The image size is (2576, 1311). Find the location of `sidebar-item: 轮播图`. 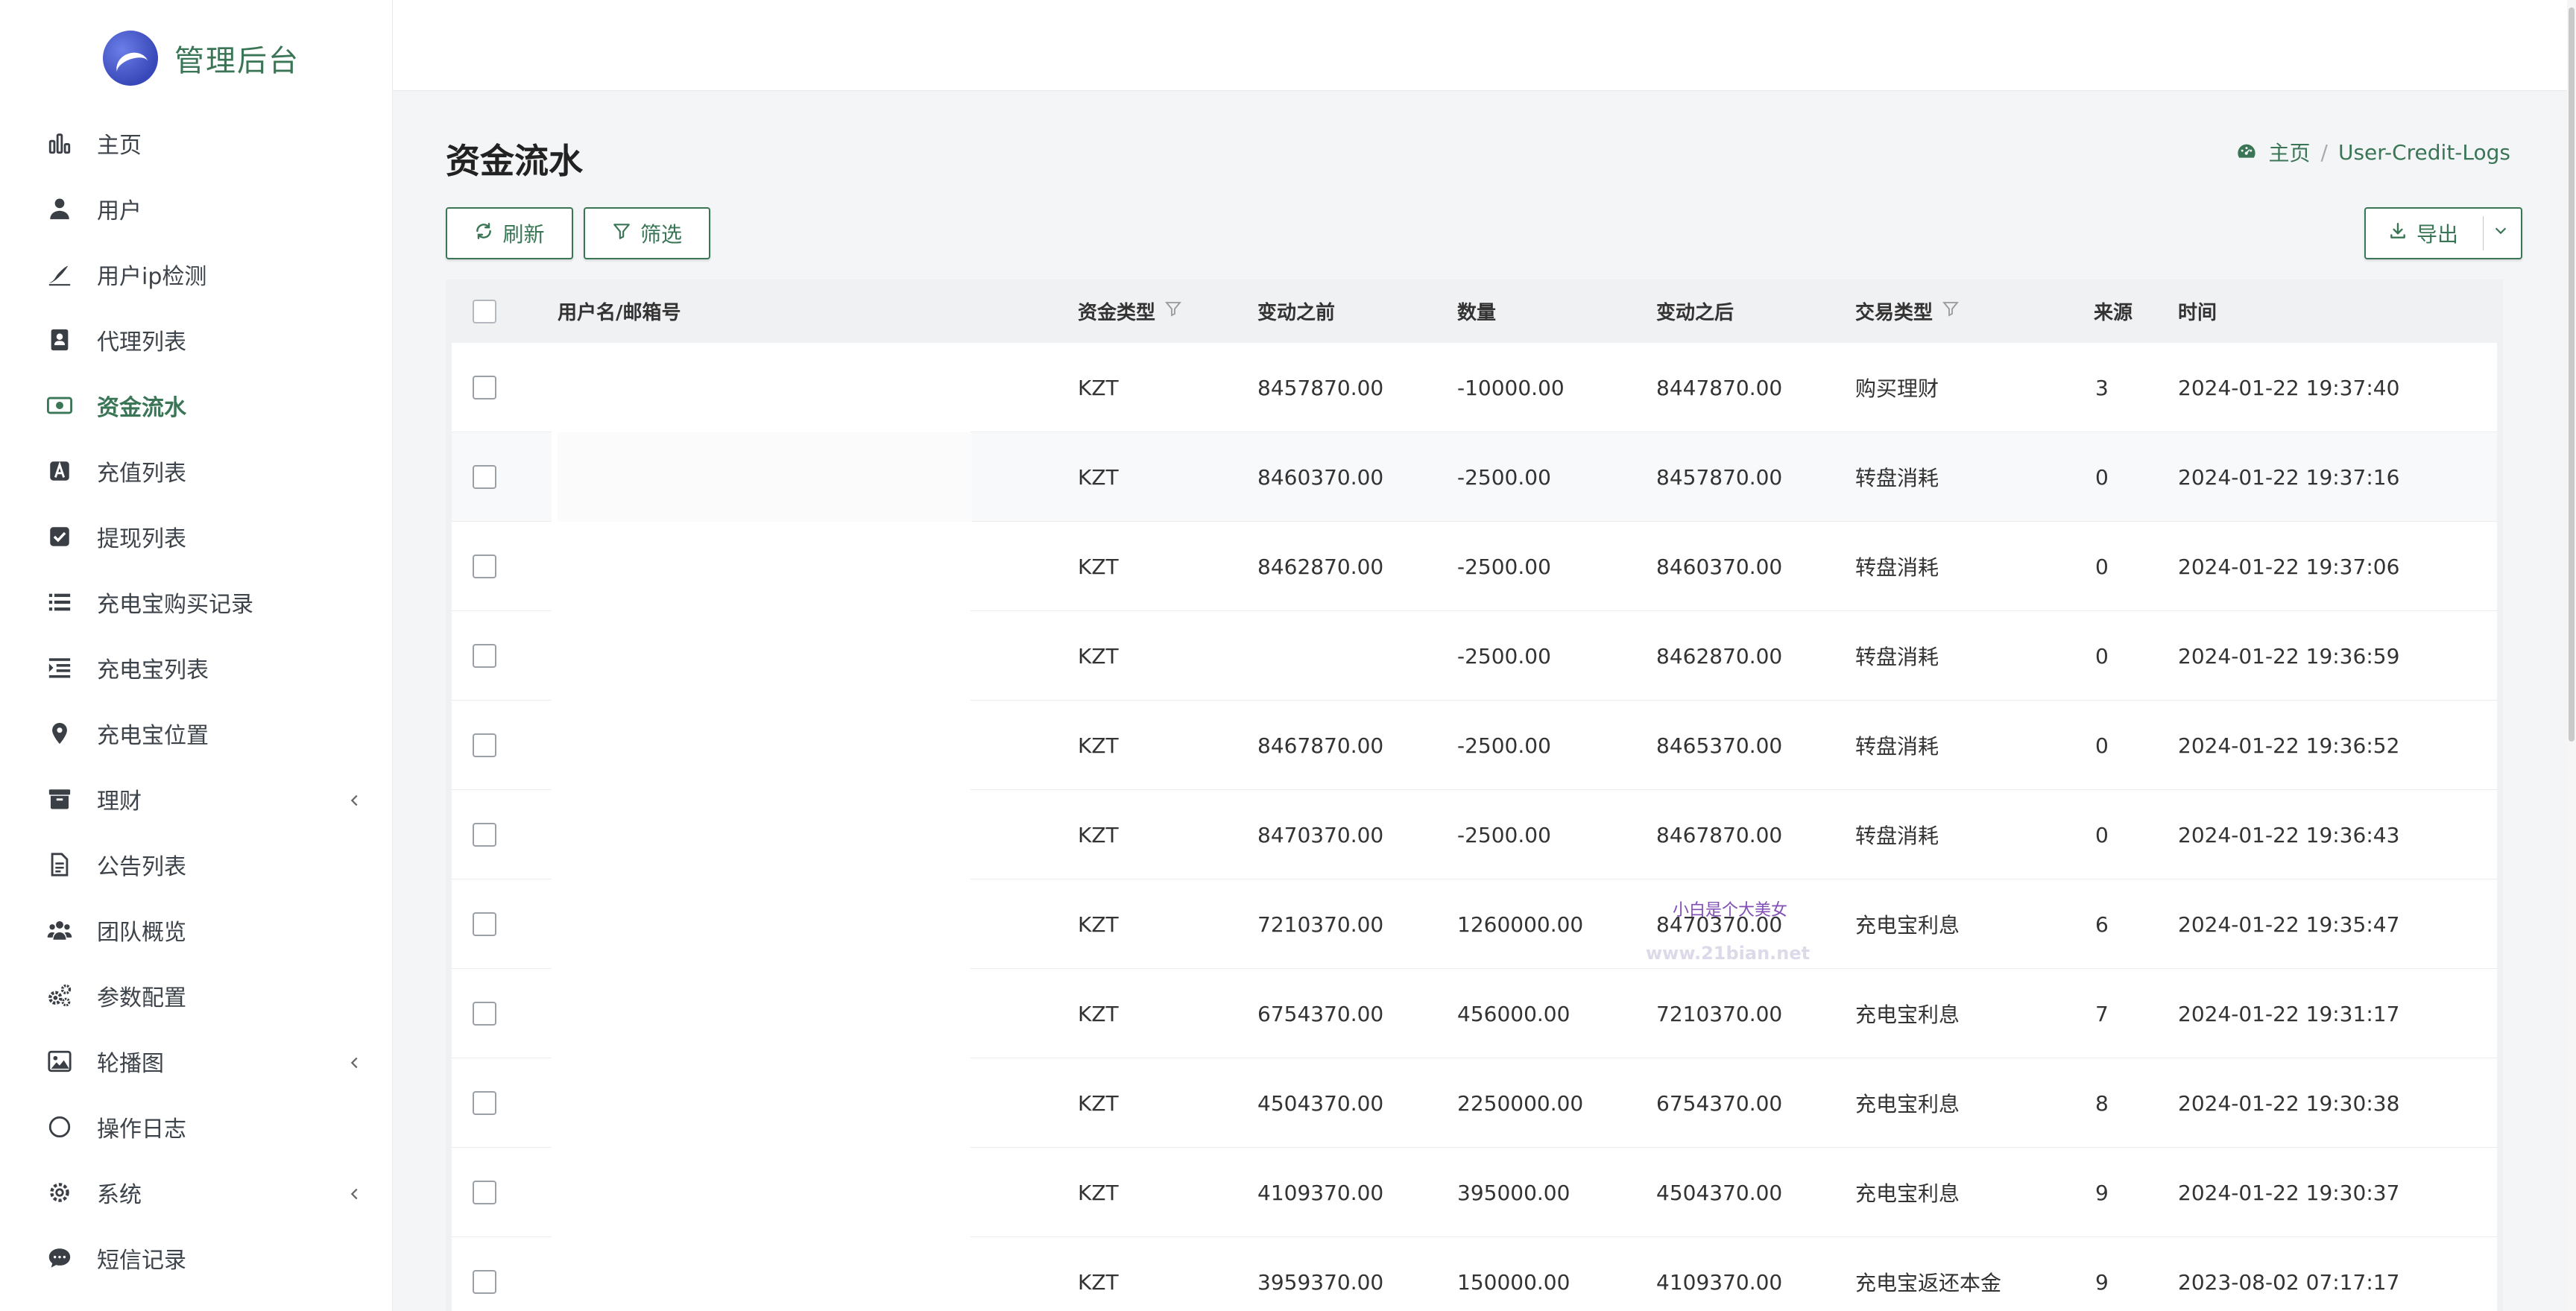

sidebar-item: 轮播图 is located at coordinates (196, 1061).